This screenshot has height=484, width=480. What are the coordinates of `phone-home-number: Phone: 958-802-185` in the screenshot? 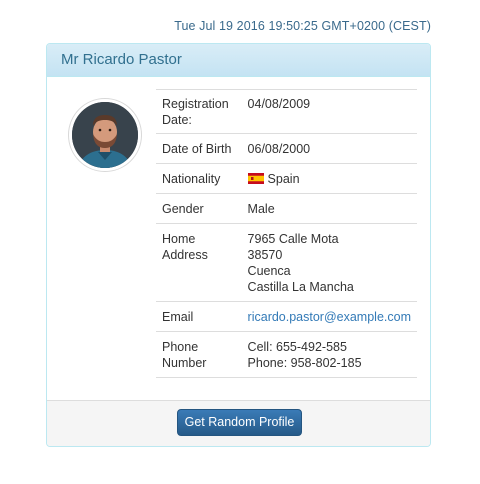 It's located at (304, 363).